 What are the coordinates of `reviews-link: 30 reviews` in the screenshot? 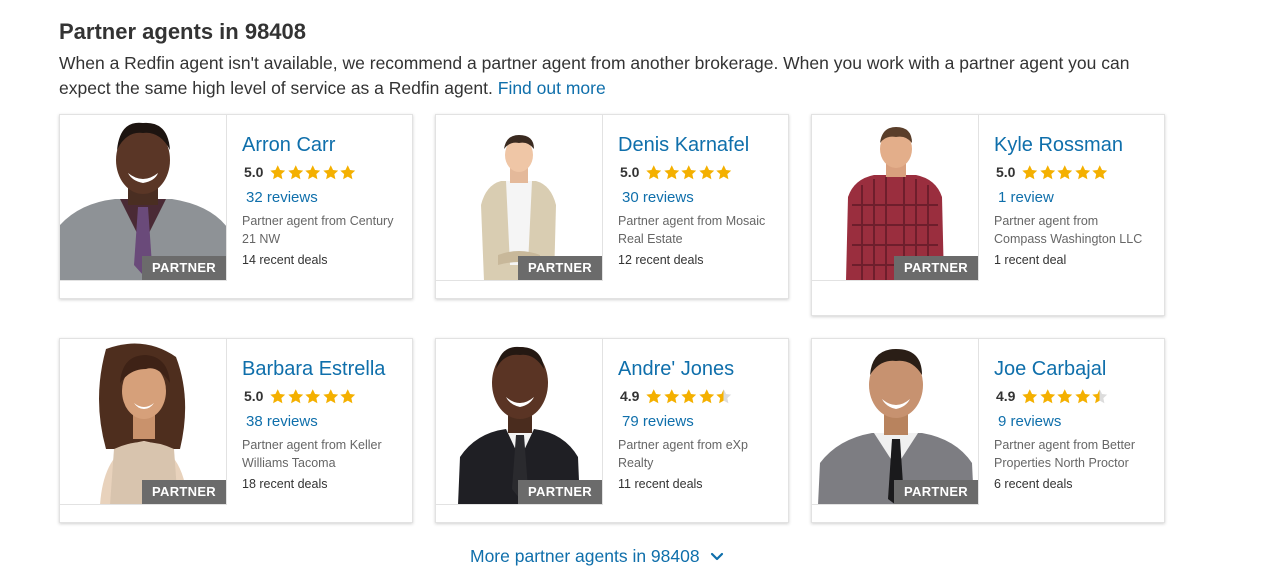 It's located at (700, 198).